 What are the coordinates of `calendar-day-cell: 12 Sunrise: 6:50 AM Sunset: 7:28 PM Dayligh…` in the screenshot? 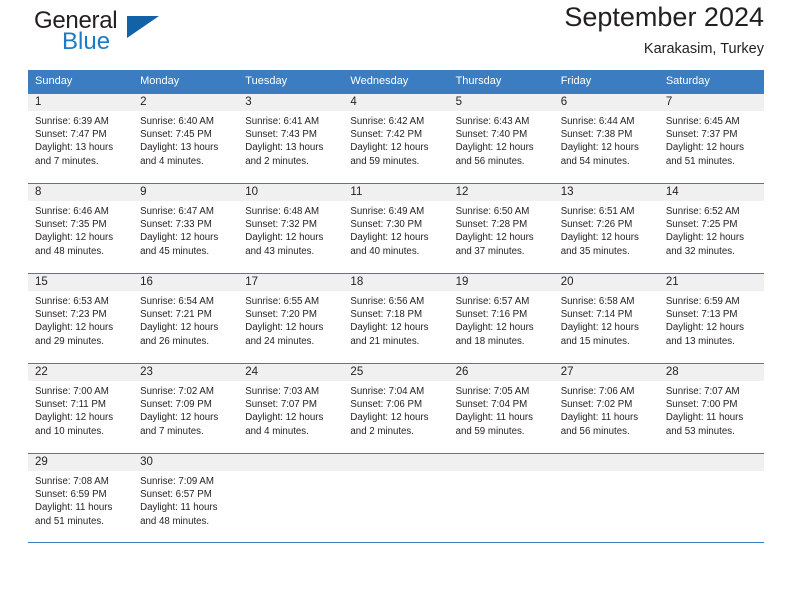 It's located at (501, 228).